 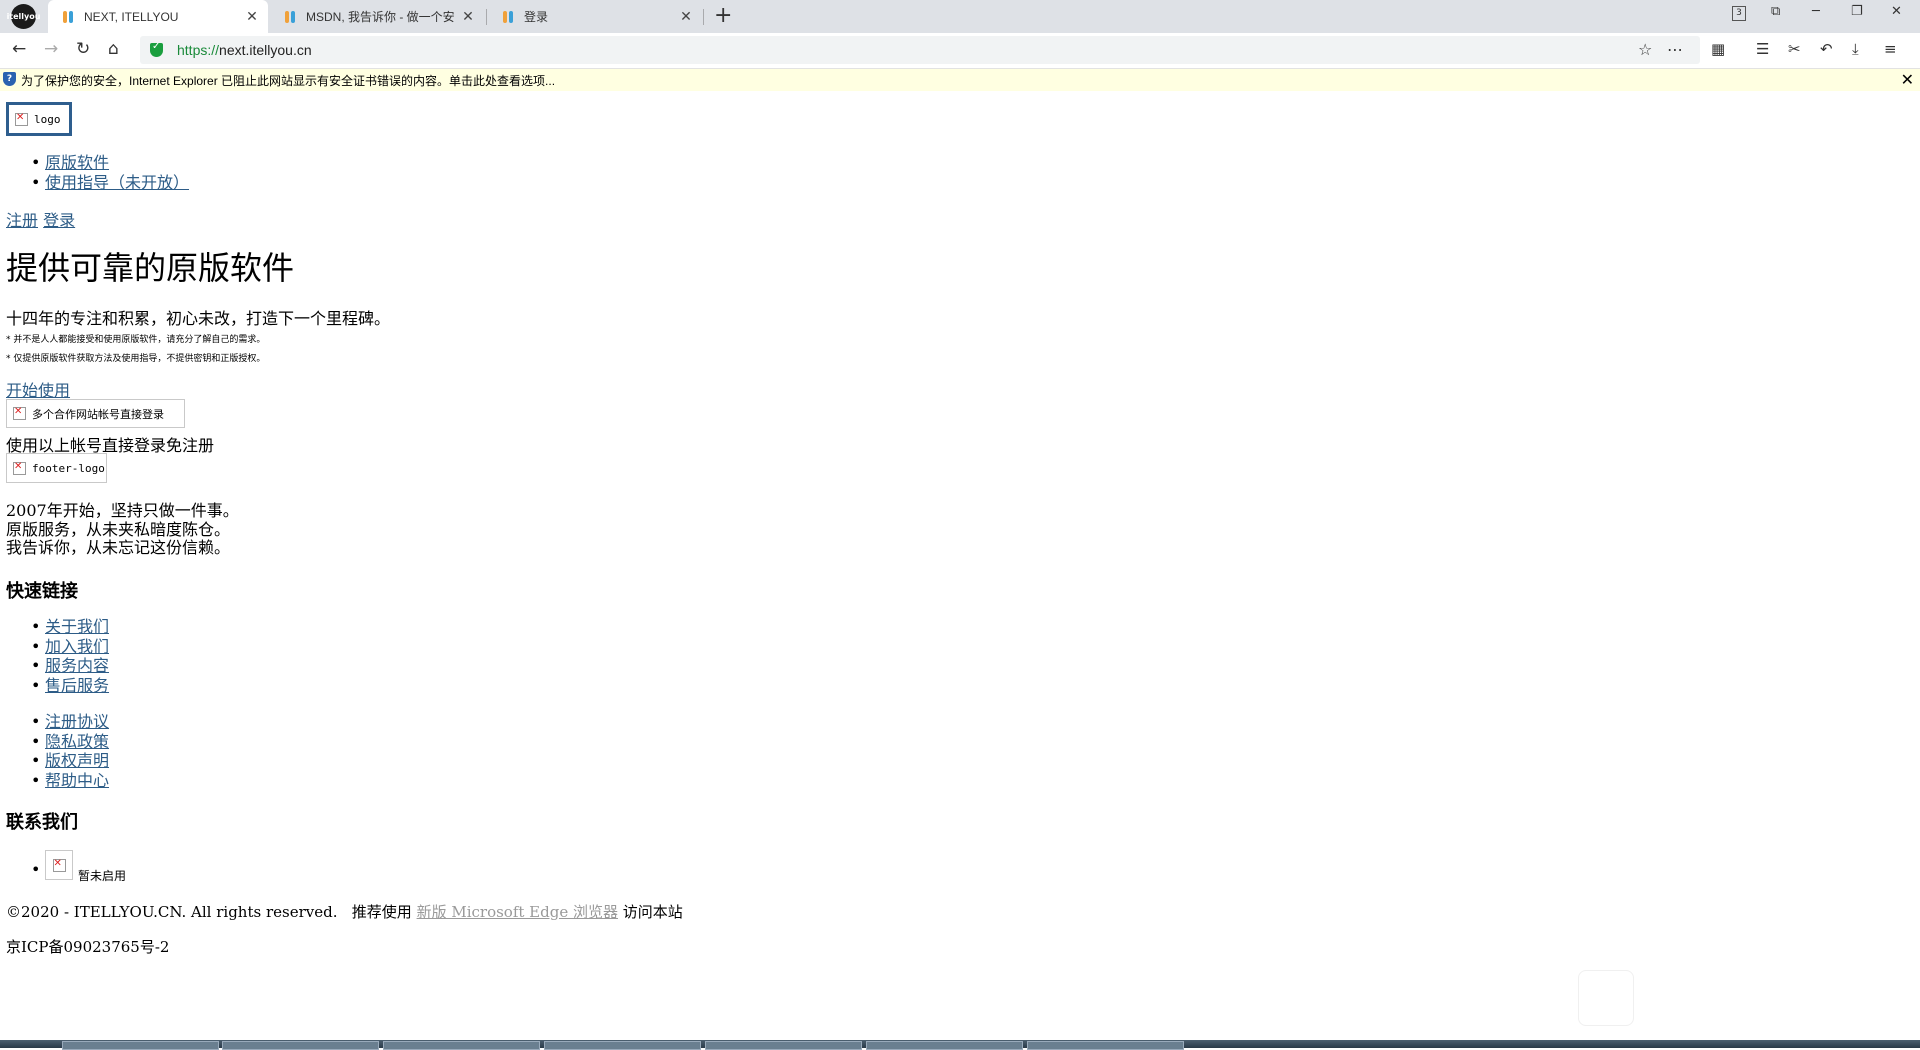 What do you see at coordinates (40, 219) in the screenshot?
I see `auth-links: 注册 登录` at bounding box center [40, 219].